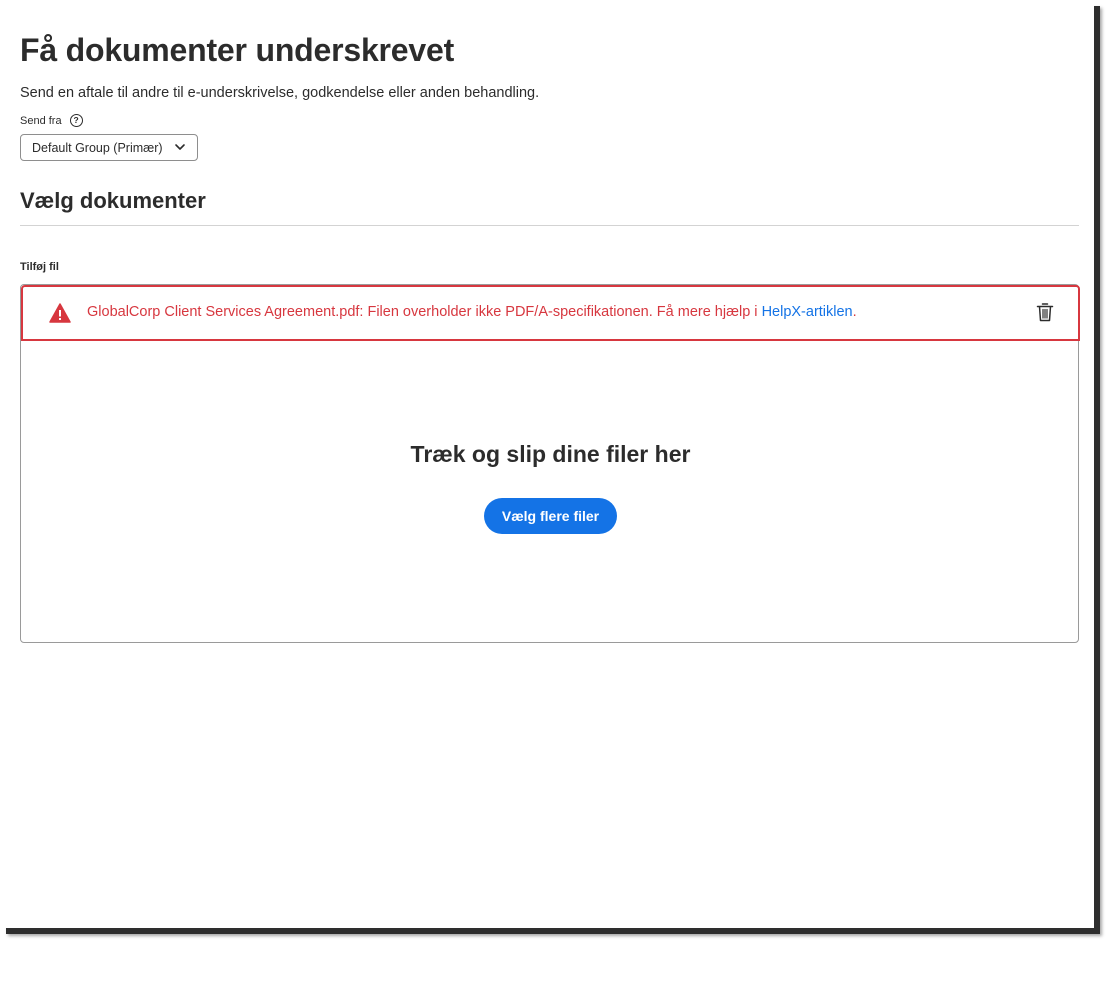 The height and width of the screenshot is (987, 1112). I want to click on error-message-suffix: ., so click(854, 312).